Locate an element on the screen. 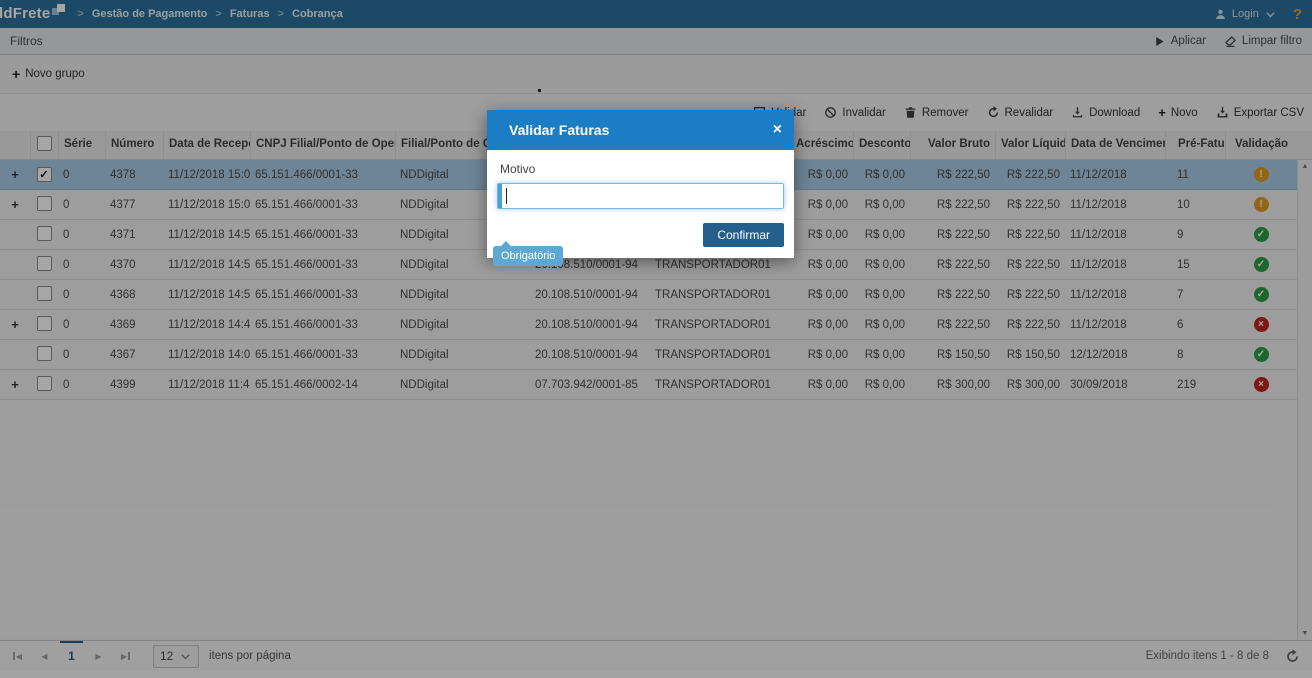 Image resolution: width=1312 pixels, height=678 pixels. close-icon: × is located at coordinates (777, 130).